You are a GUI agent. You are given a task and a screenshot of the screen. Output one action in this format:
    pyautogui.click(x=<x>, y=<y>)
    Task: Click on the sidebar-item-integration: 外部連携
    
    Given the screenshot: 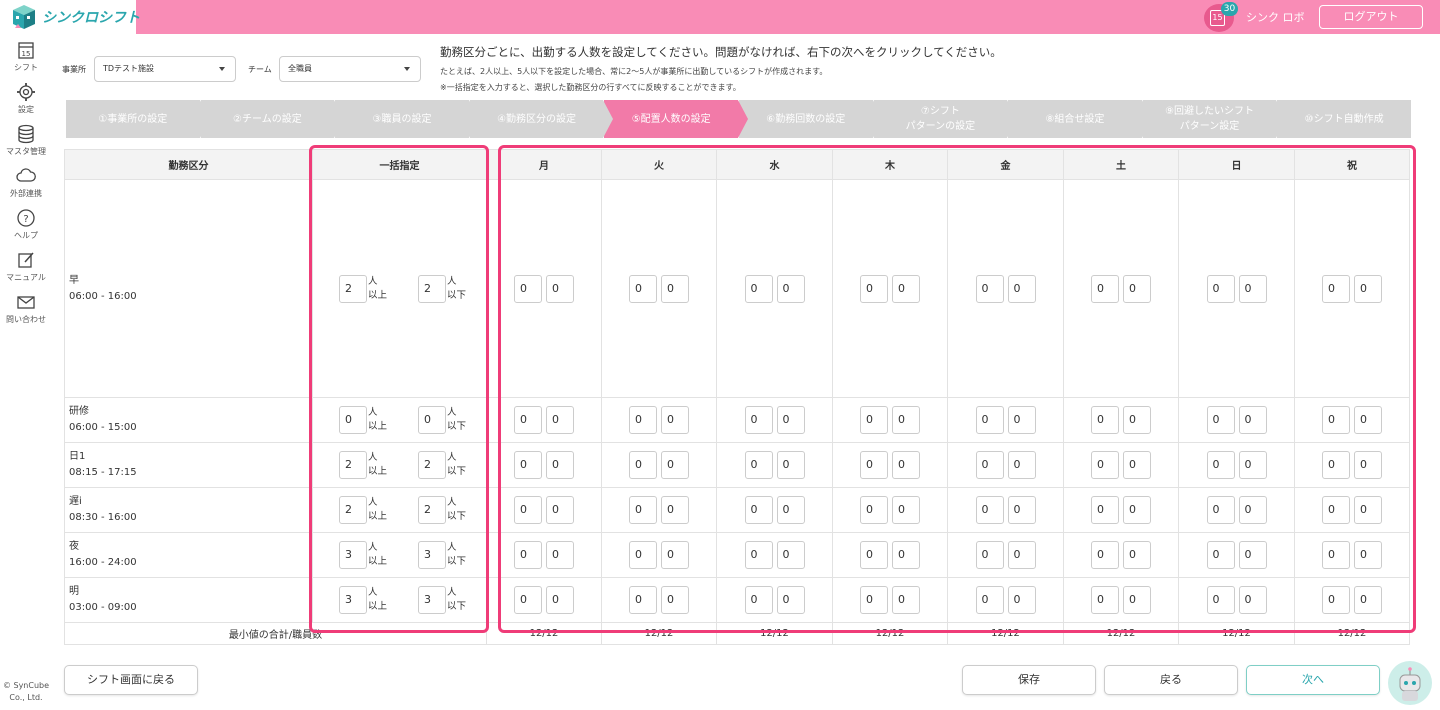 What is the action you would take?
    pyautogui.click(x=26, y=182)
    